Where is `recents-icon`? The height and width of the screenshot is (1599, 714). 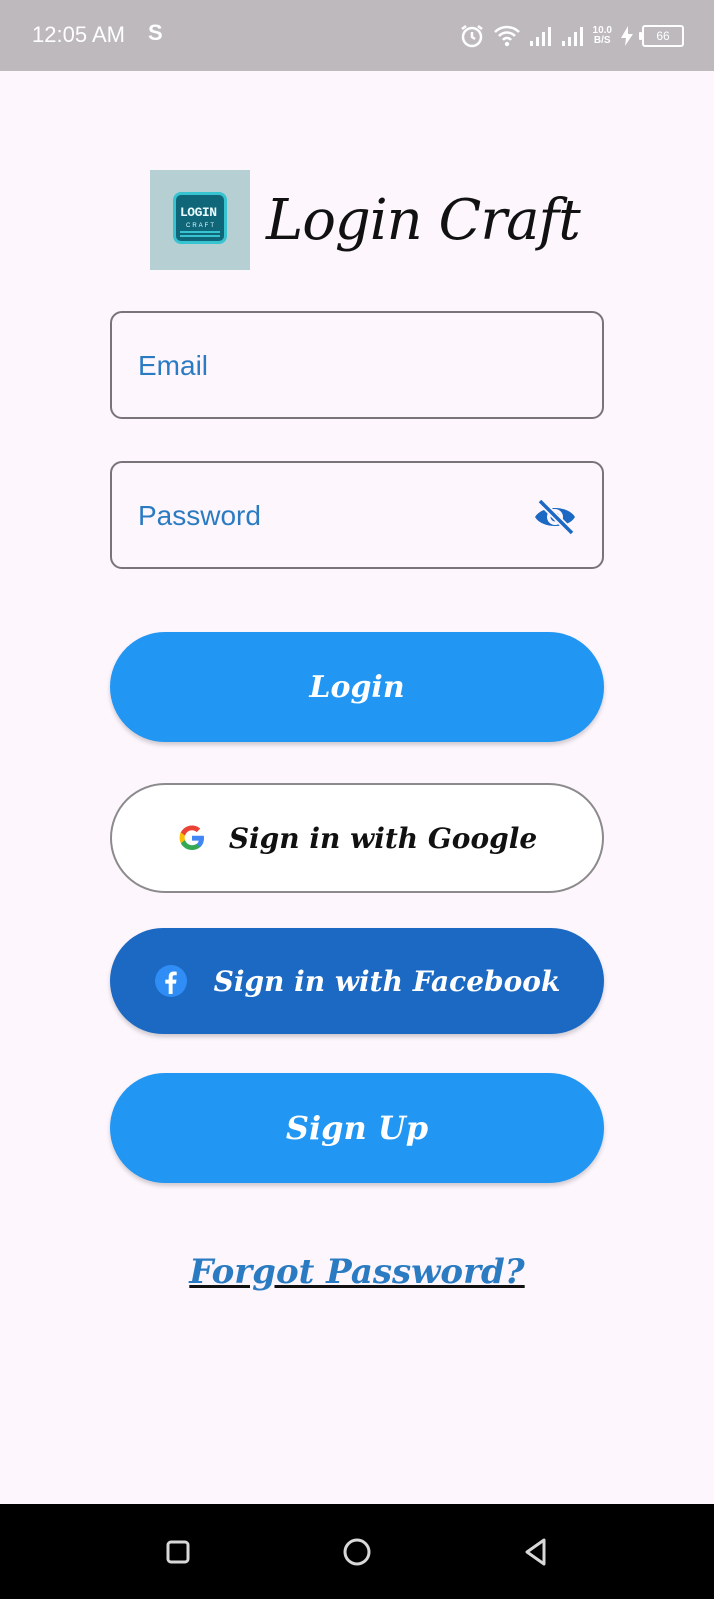
recents-icon is located at coordinates (178, 1552).